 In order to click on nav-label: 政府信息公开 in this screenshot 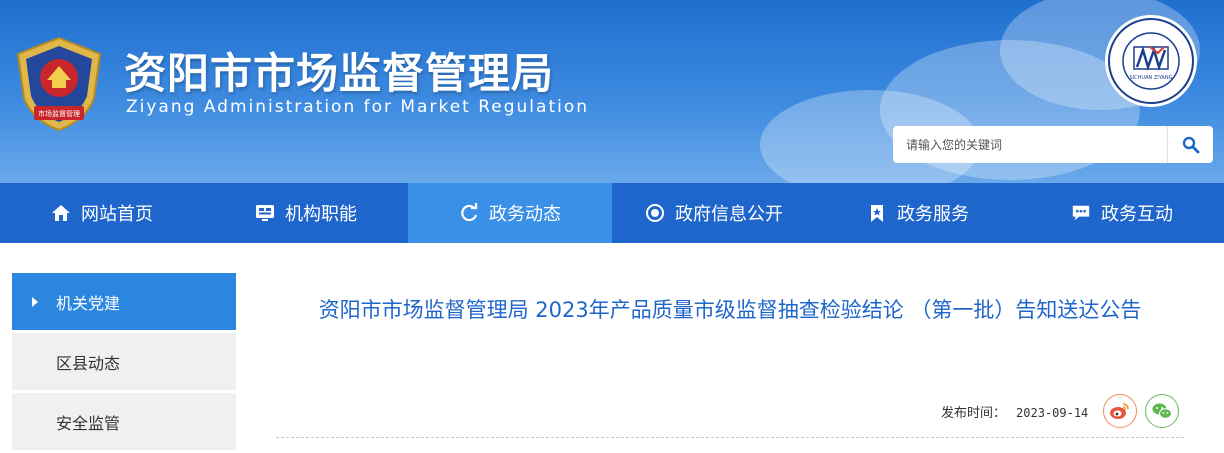, I will do `click(729, 214)`.